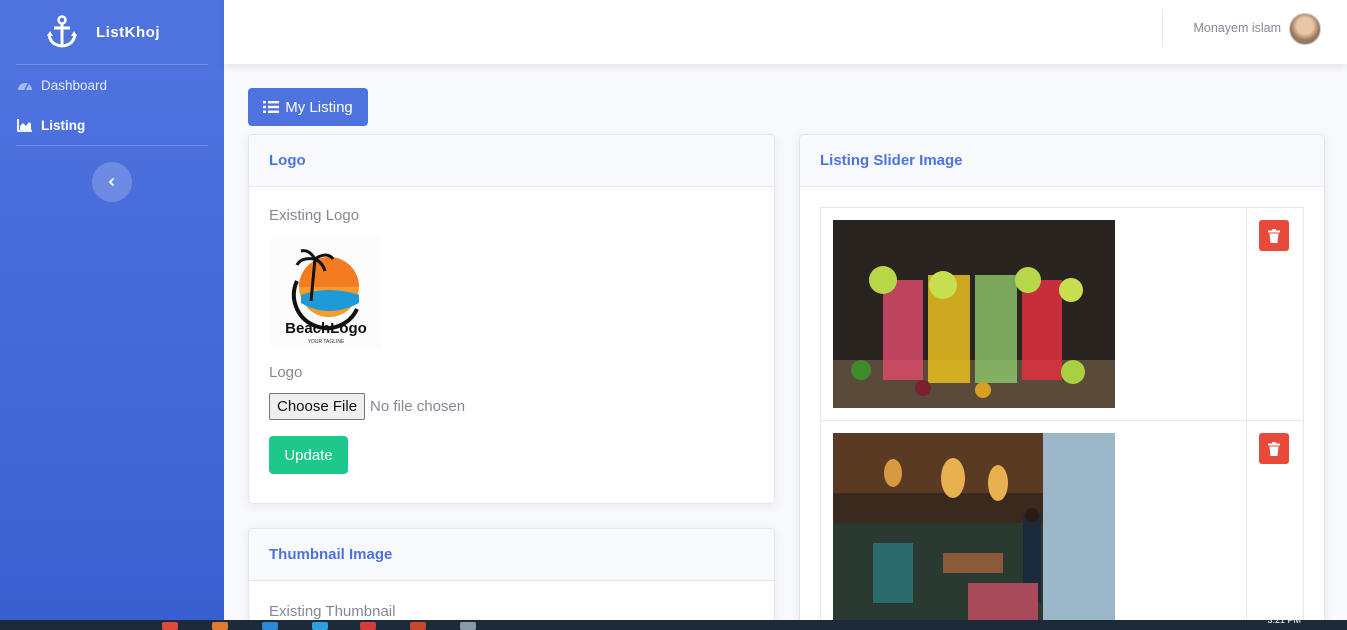  What do you see at coordinates (1162, 28) in the screenshot?
I see `topbar-divider` at bounding box center [1162, 28].